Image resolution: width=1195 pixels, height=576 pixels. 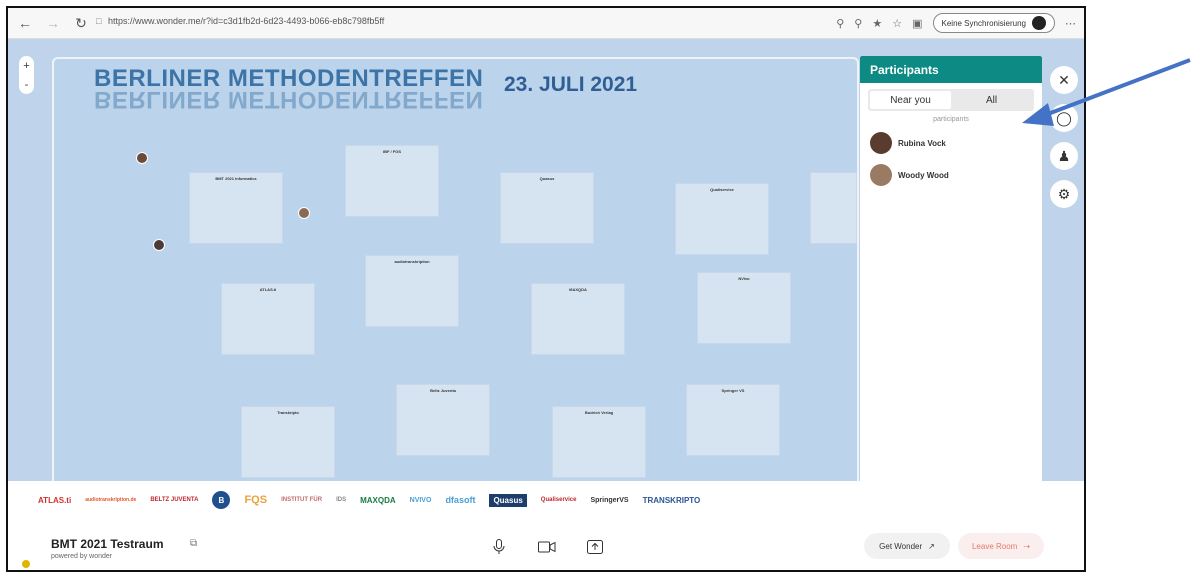 I want to click on board-ibf-fgs: IBF / FGS, so click(x=392, y=181).